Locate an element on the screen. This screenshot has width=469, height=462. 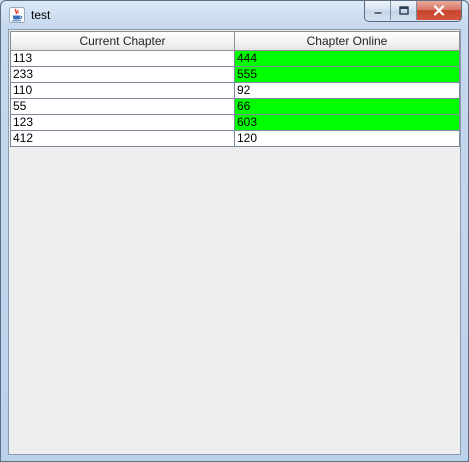
cell-current-chapter: 110 is located at coordinates (122, 91).